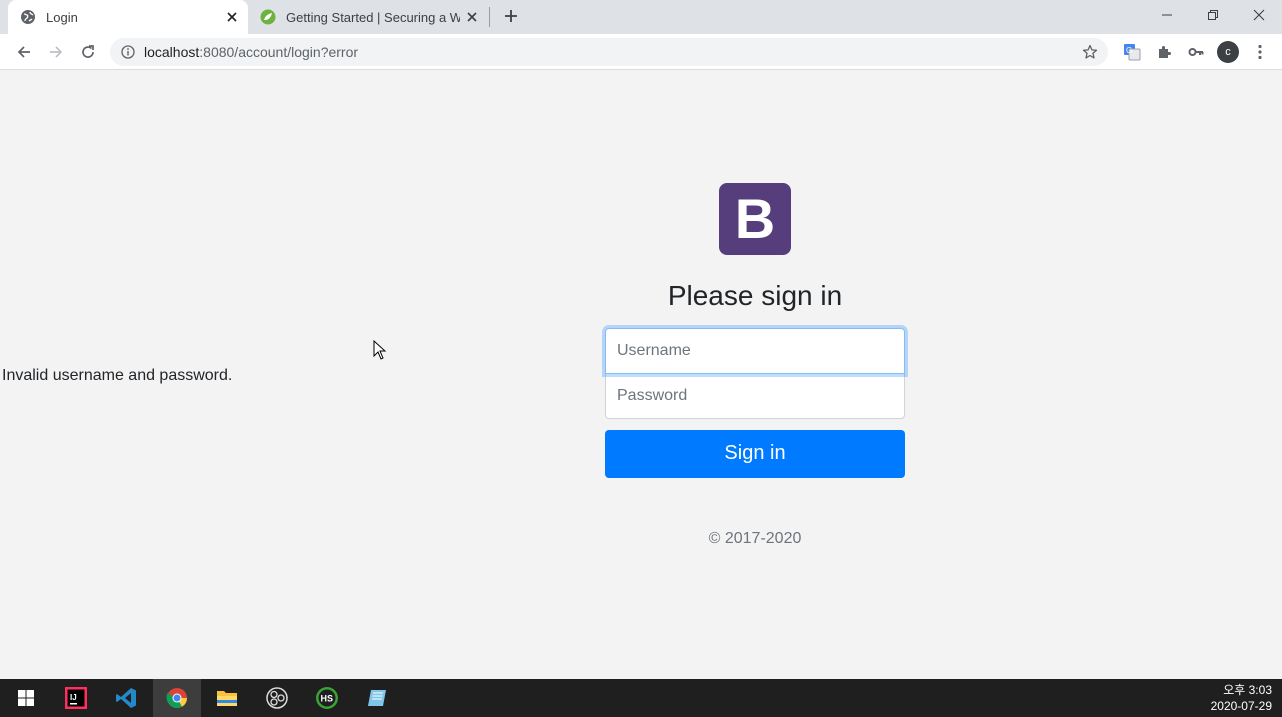  I want to click on taskbar-app-notepad, so click(377, 698).